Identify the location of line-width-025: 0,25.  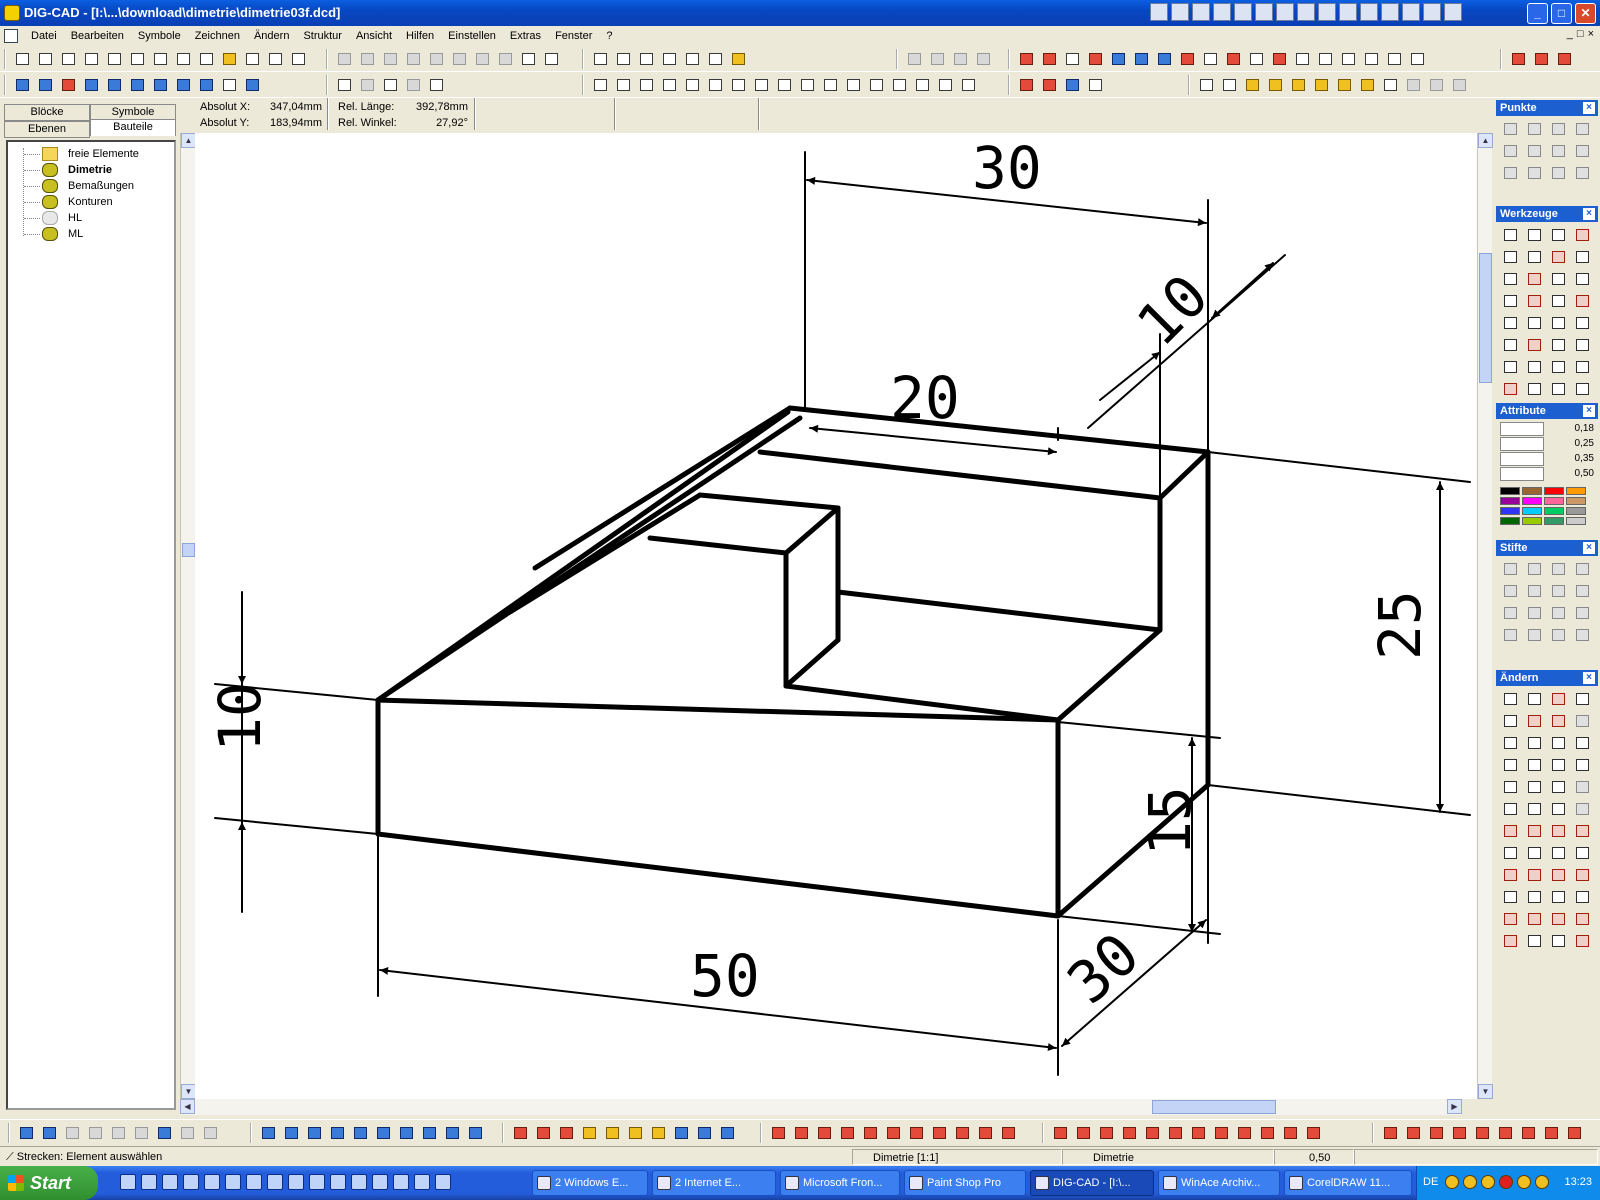
(1571, 444).